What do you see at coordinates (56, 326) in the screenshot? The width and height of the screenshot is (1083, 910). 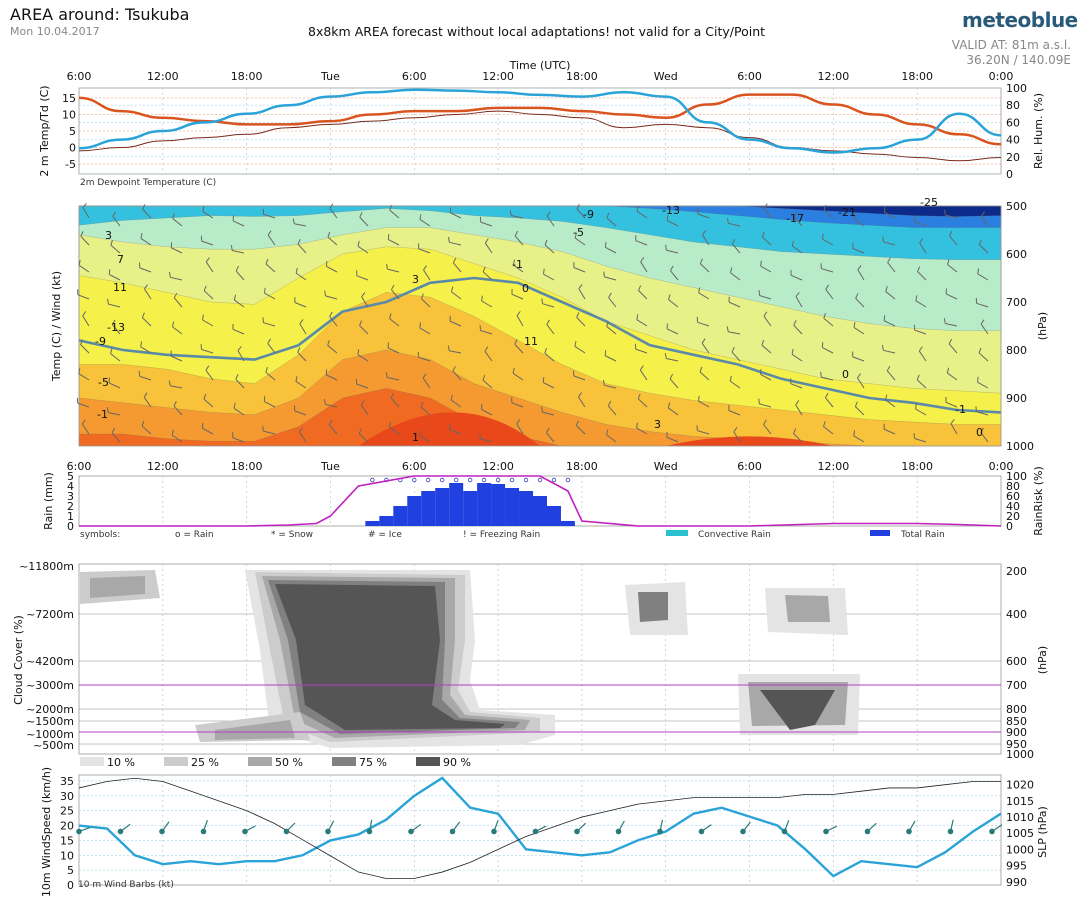 I see `profile-ylabel: Temp (C) / Wind (kt)` at bounding box center [56, 326].